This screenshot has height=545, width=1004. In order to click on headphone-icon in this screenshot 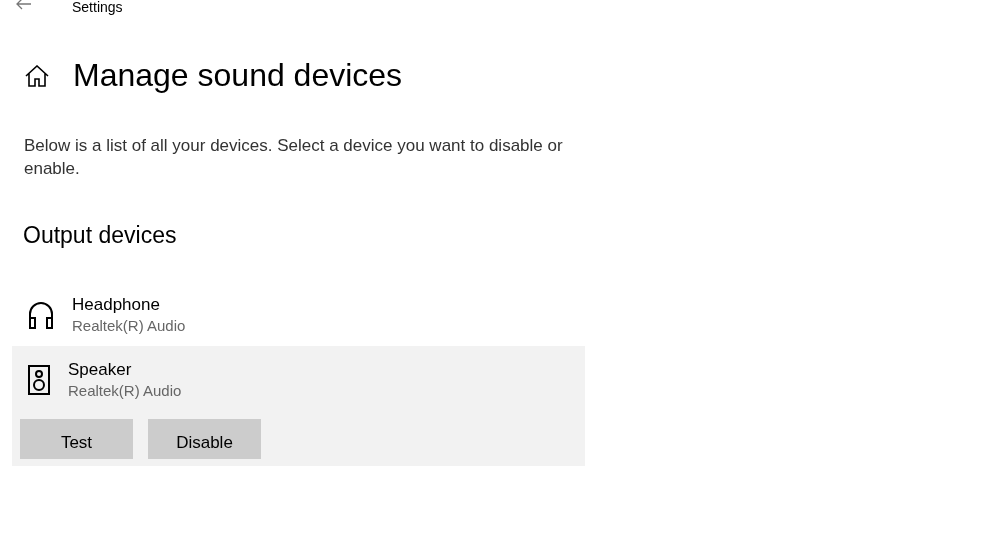, I will do `click(41, 314)`.